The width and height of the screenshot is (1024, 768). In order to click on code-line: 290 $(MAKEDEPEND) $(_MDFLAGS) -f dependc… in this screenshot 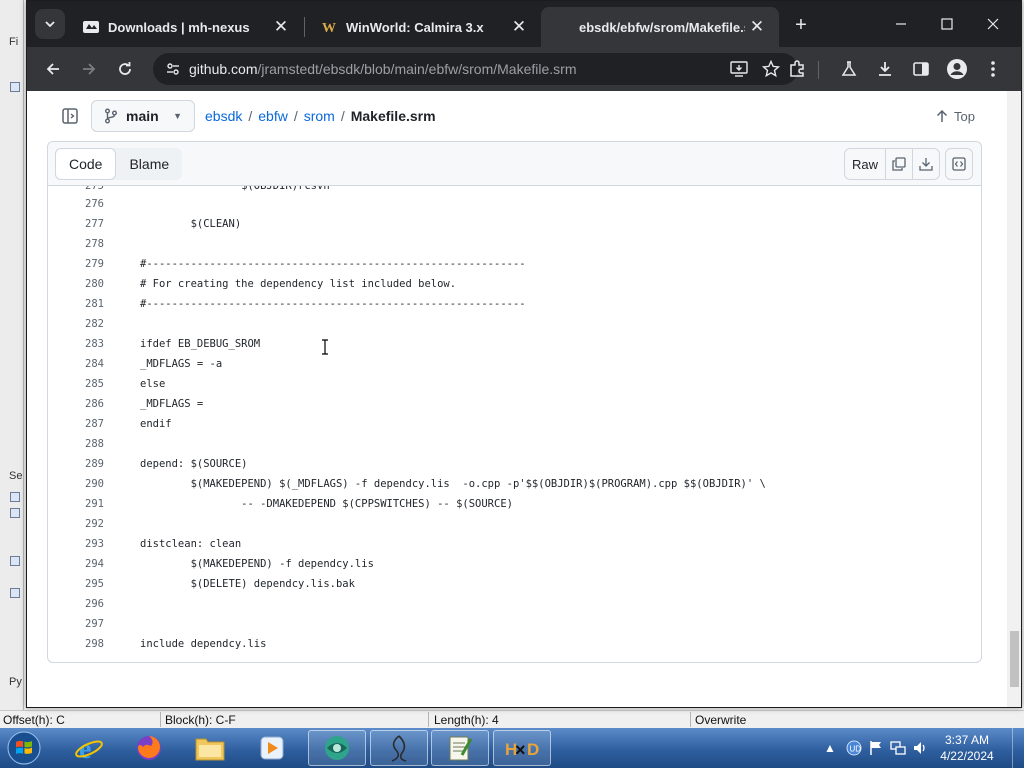, I will do `click(514, 484)`.